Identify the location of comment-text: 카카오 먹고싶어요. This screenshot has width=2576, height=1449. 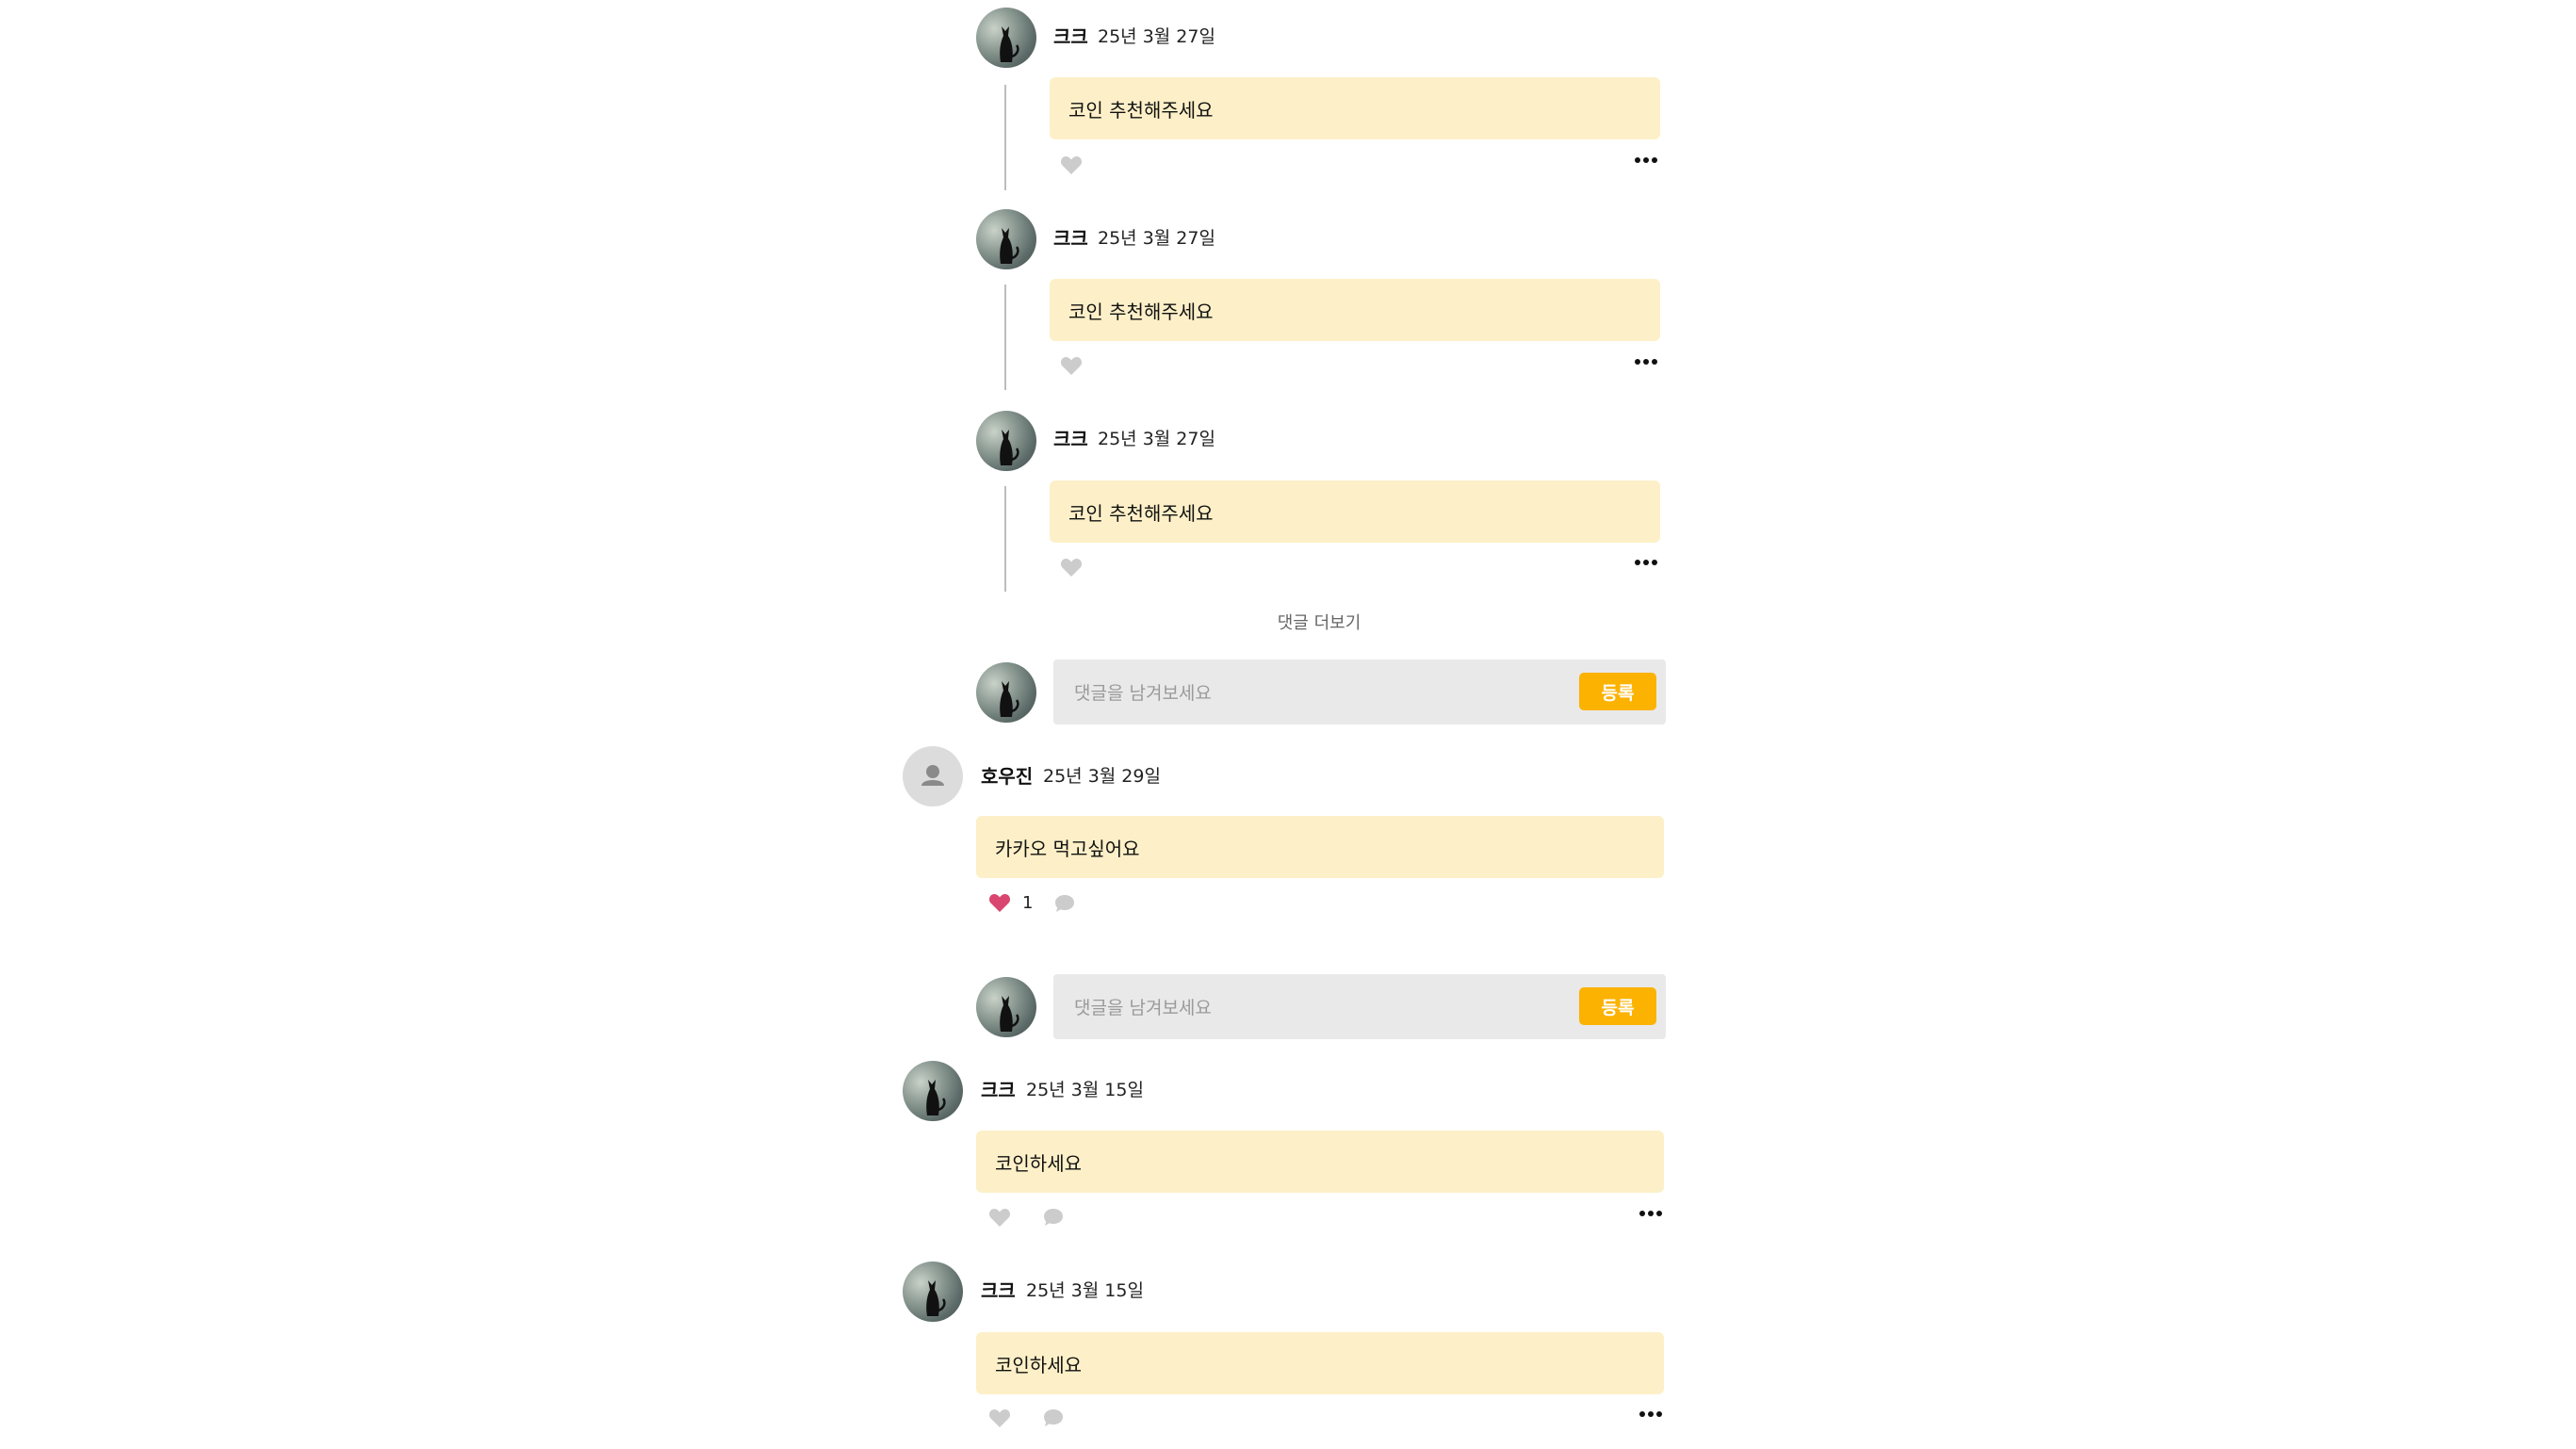
(1067, 848).